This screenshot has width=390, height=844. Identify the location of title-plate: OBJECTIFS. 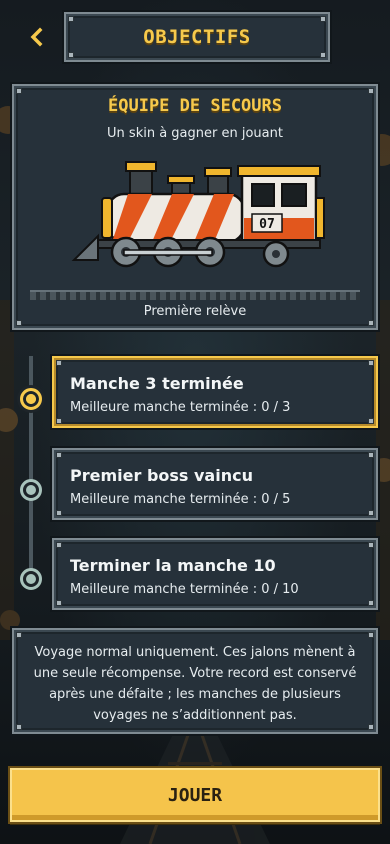
(197, 37).